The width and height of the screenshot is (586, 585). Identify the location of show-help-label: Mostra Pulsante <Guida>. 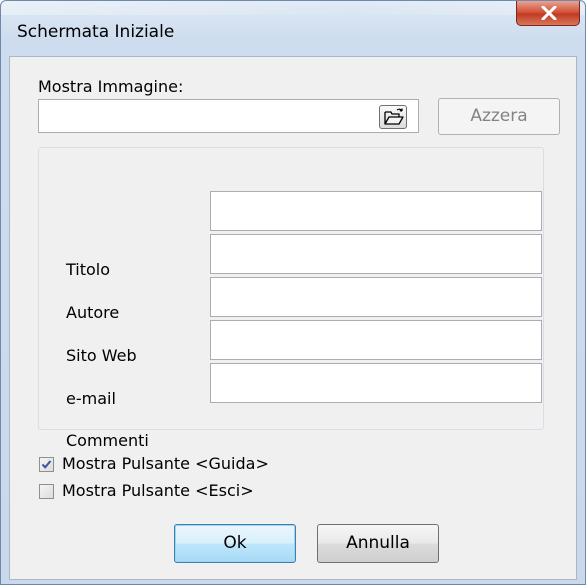
(165, 463).